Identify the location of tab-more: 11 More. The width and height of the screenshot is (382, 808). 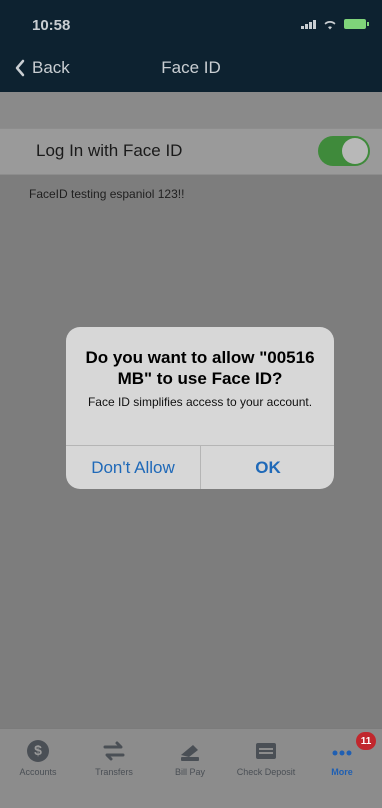
(342, 768).